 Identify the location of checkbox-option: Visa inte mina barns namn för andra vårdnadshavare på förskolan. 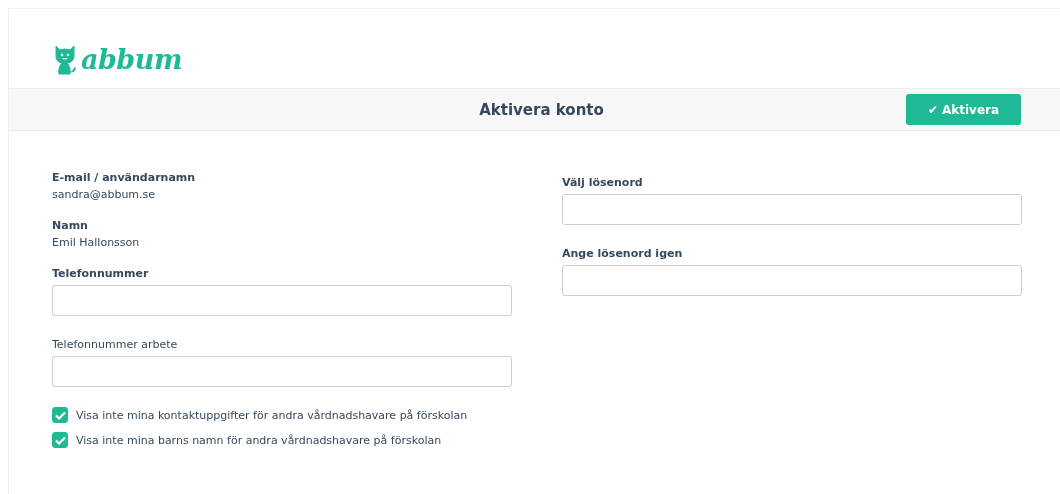
(282, 440).